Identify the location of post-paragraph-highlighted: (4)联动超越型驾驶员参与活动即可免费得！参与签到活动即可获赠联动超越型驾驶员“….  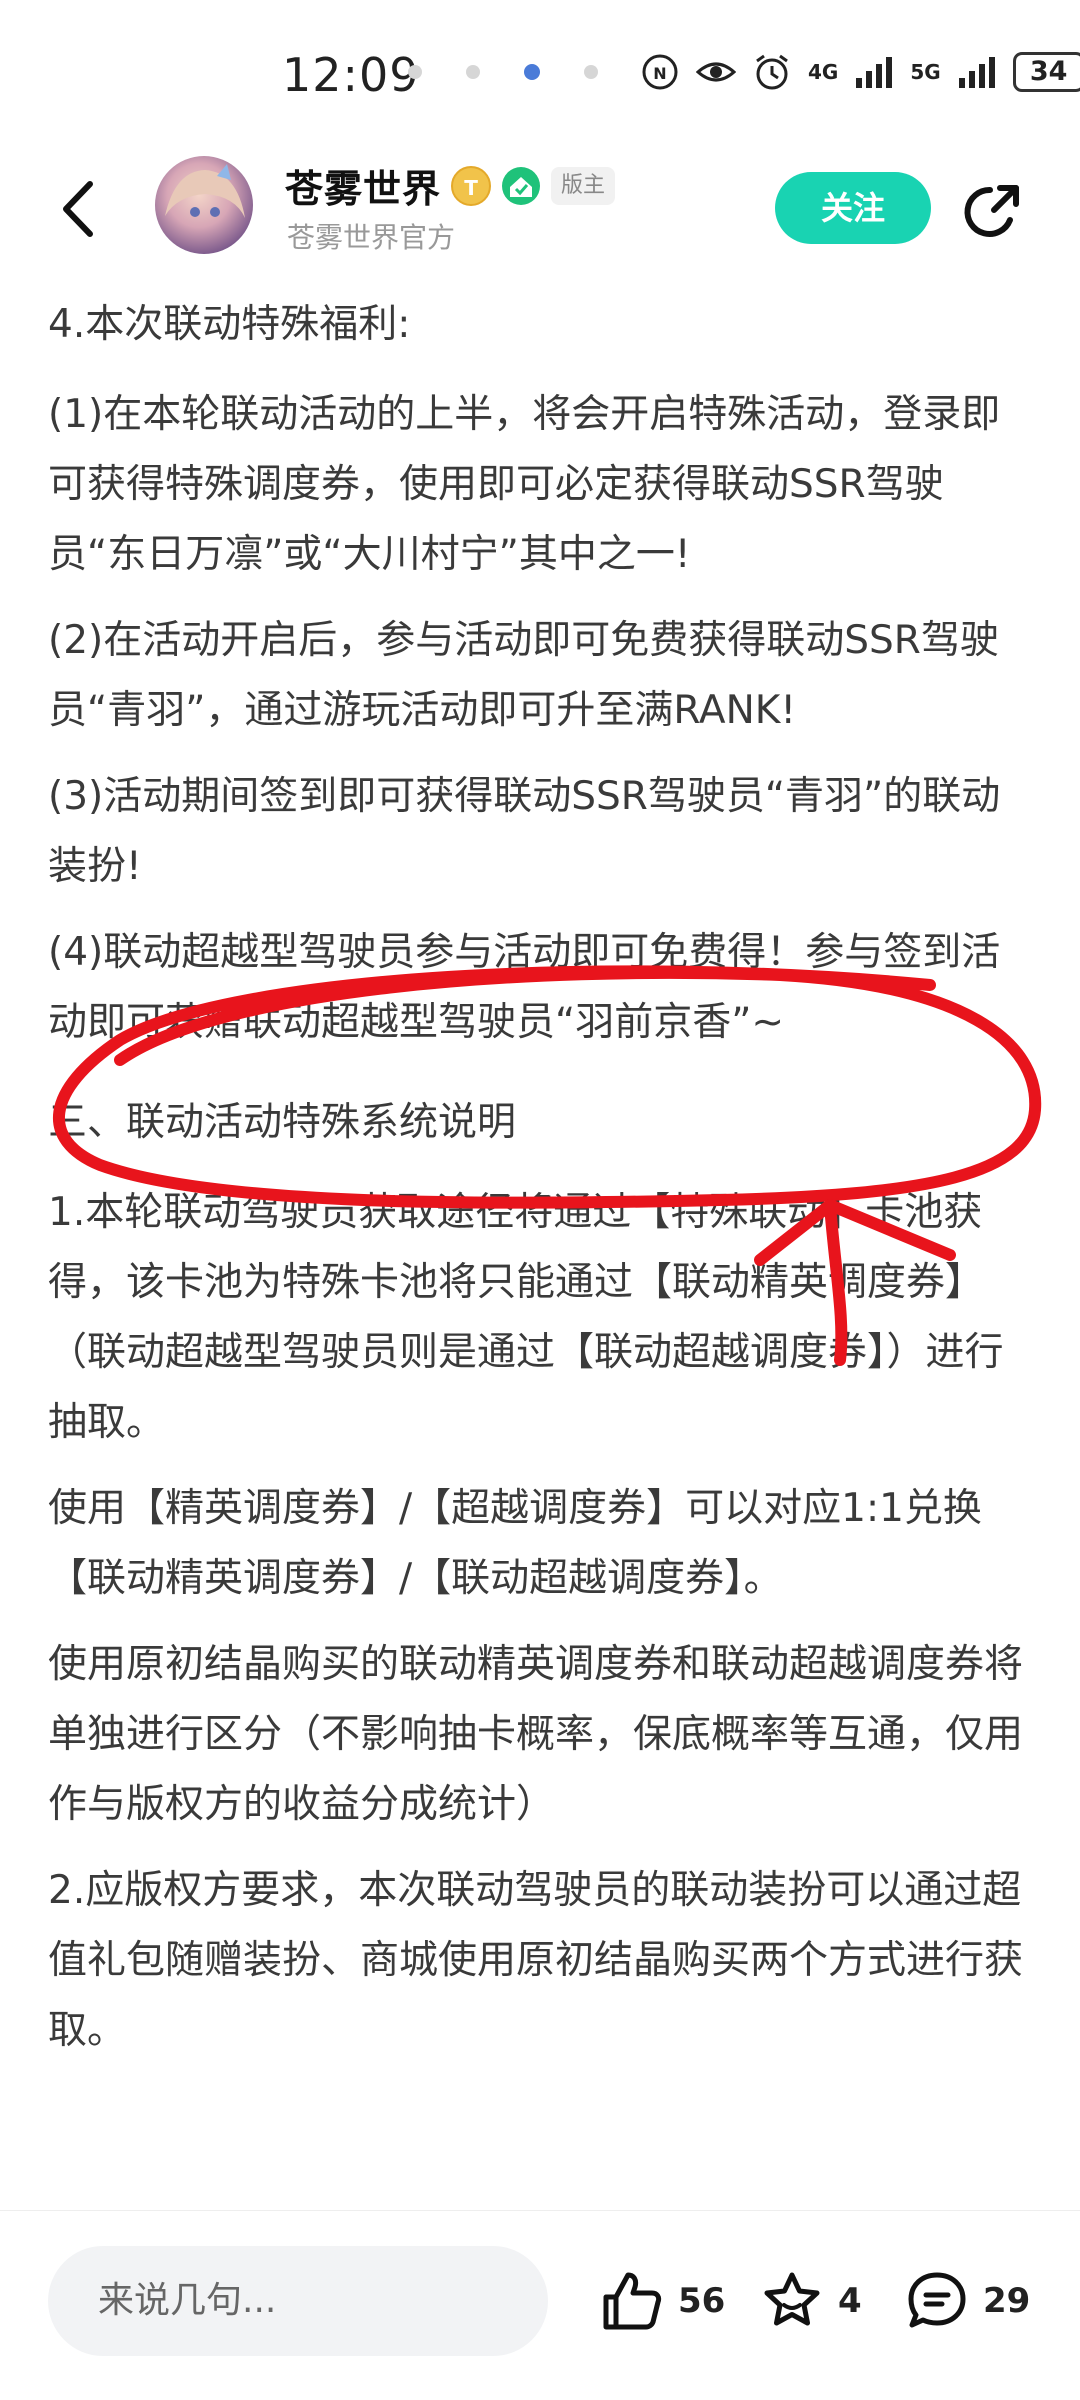
(524, 987).